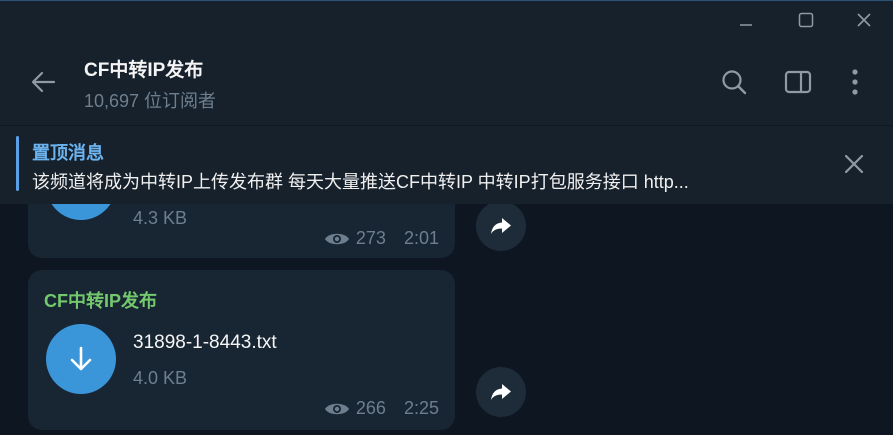 The image size is (893, 435). I want to click on window-titlebar, so click(446, 19).